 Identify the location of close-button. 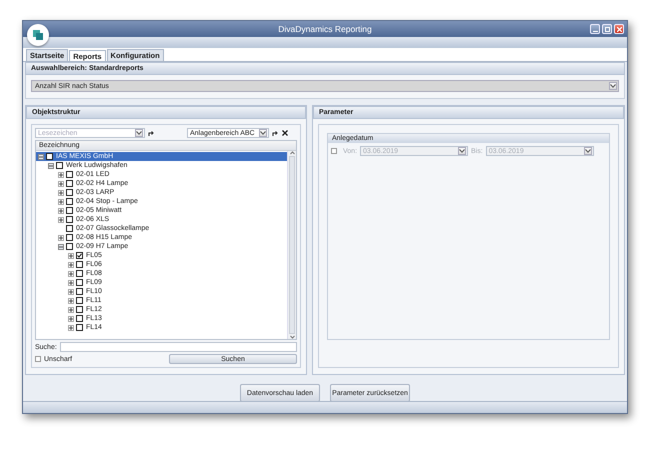
(619, 29).